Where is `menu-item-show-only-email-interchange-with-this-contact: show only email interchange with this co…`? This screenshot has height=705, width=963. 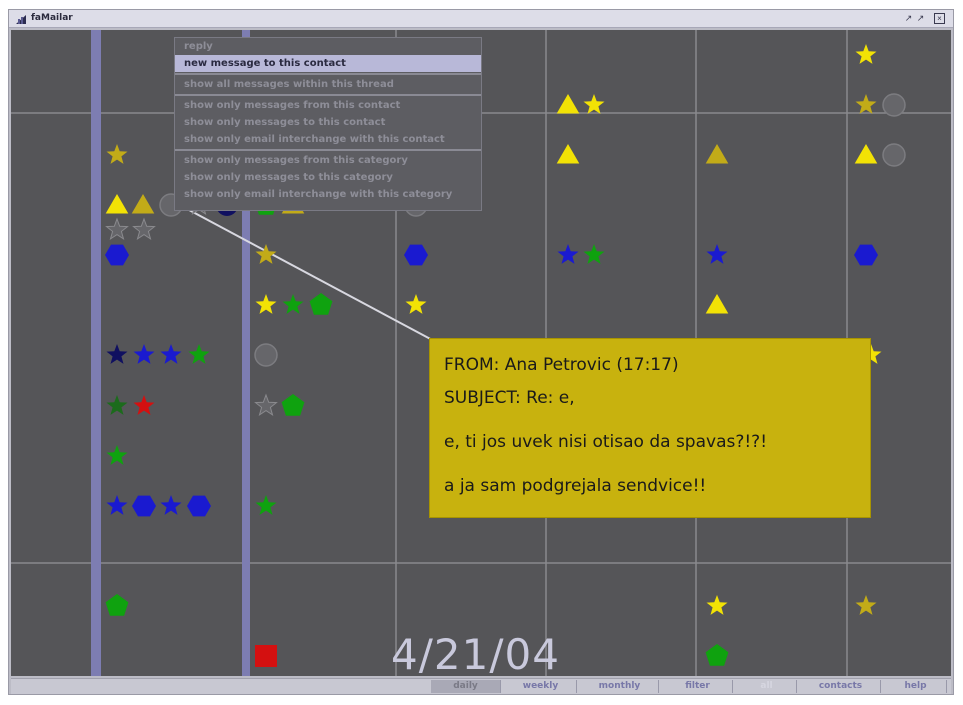
menu-item-show-only-email-interchange-with-this-contact: show only email interchange with this co… is located at coordinates (328, 139).